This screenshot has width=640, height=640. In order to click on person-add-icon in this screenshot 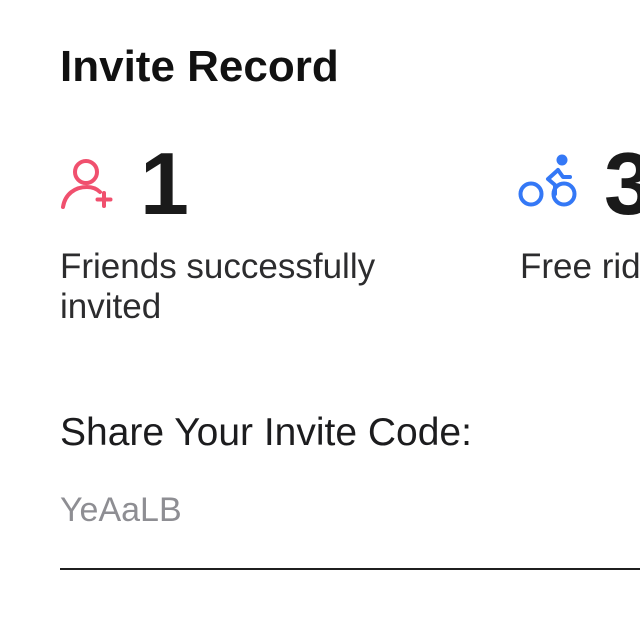, I will do `click(87, 184)`.